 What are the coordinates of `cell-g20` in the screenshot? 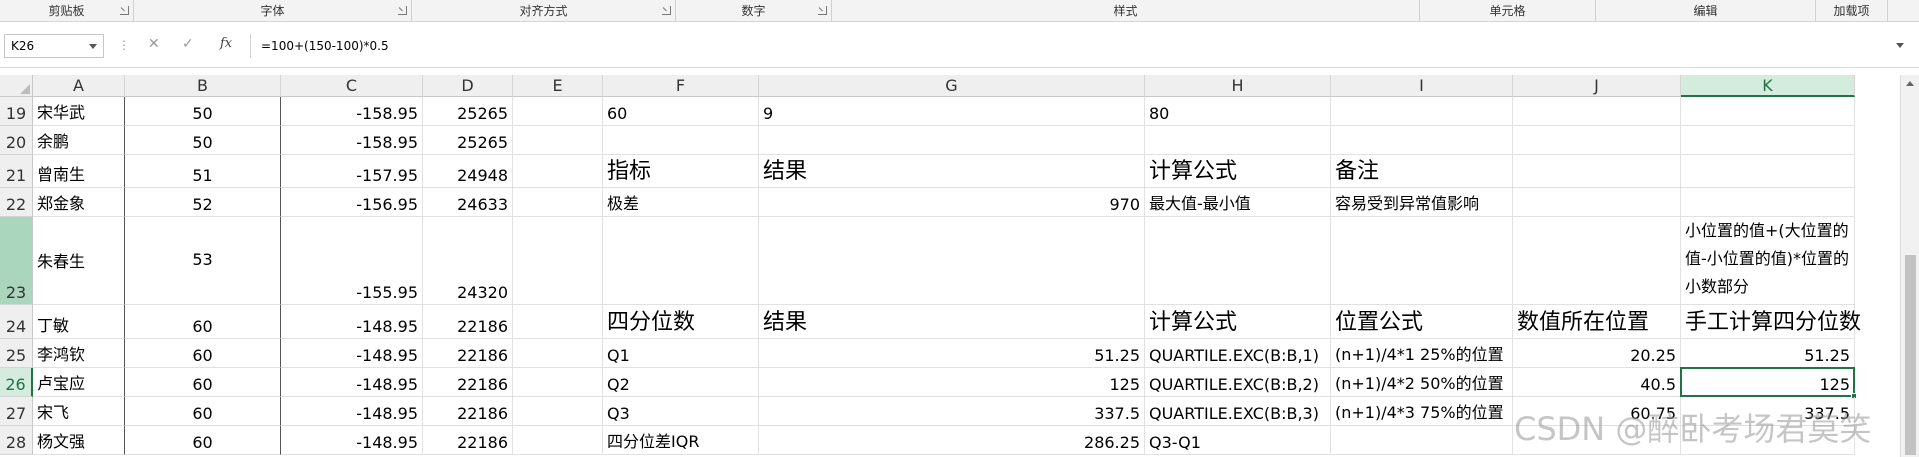 It's located at (952, 140).